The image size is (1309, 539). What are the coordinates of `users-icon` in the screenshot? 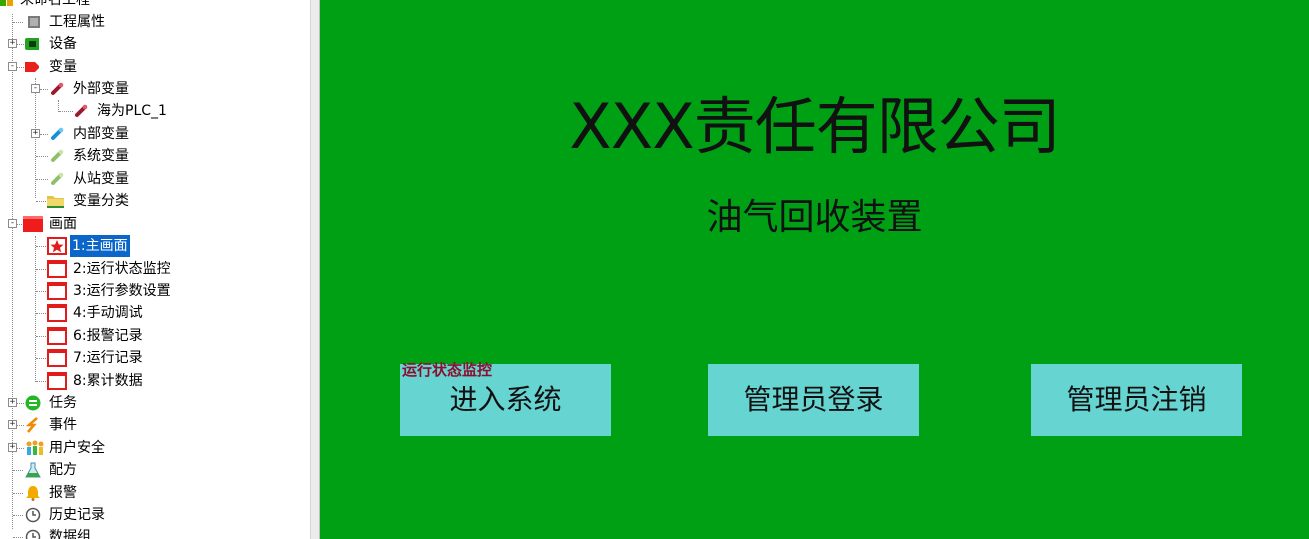 It's located at (35, 448).